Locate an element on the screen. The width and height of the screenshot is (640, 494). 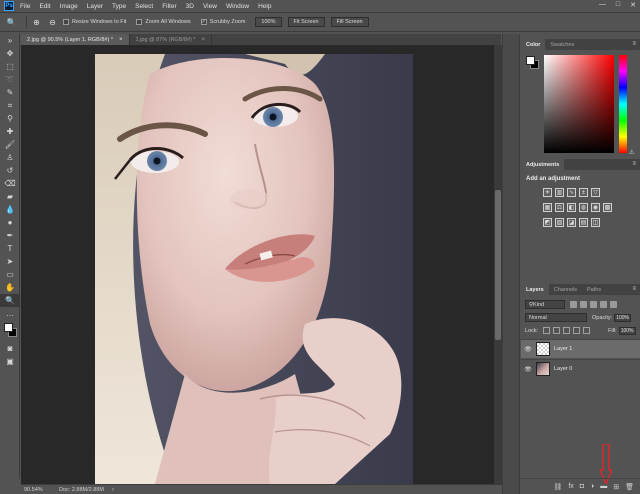
trash-icon: 🗑 is located at coordinates (629, 487).